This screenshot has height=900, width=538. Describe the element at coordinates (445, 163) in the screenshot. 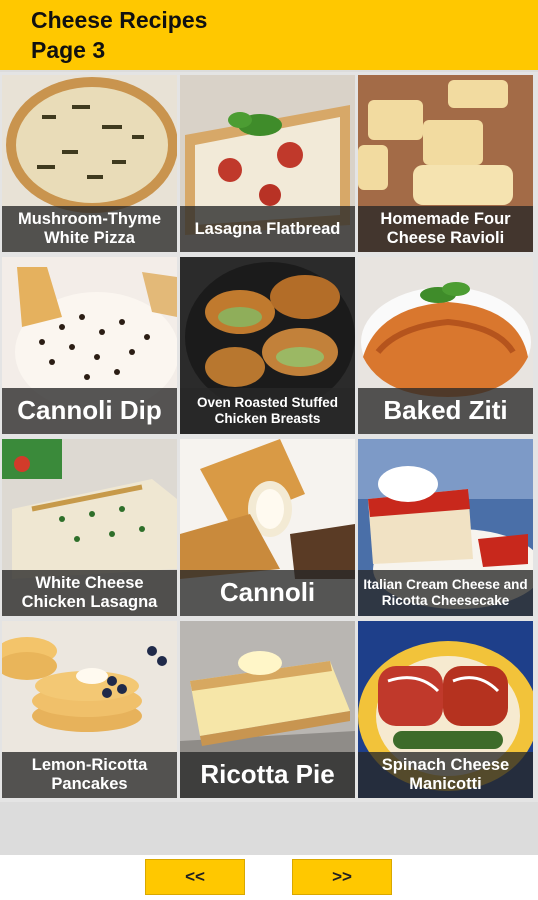

I see `recipe-tile-homemade-four-cheese-ravioli: Homemade Four Cheese Ravioli` at that location.